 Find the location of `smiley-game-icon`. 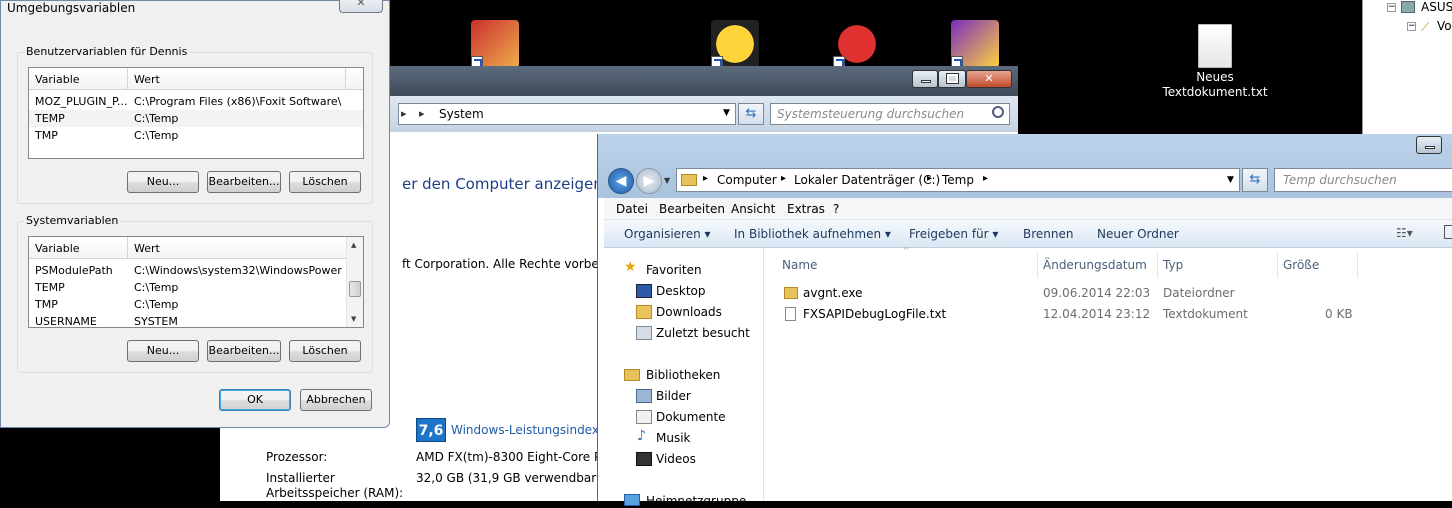

smiley-game-icon is located at coordinates (735, 44).